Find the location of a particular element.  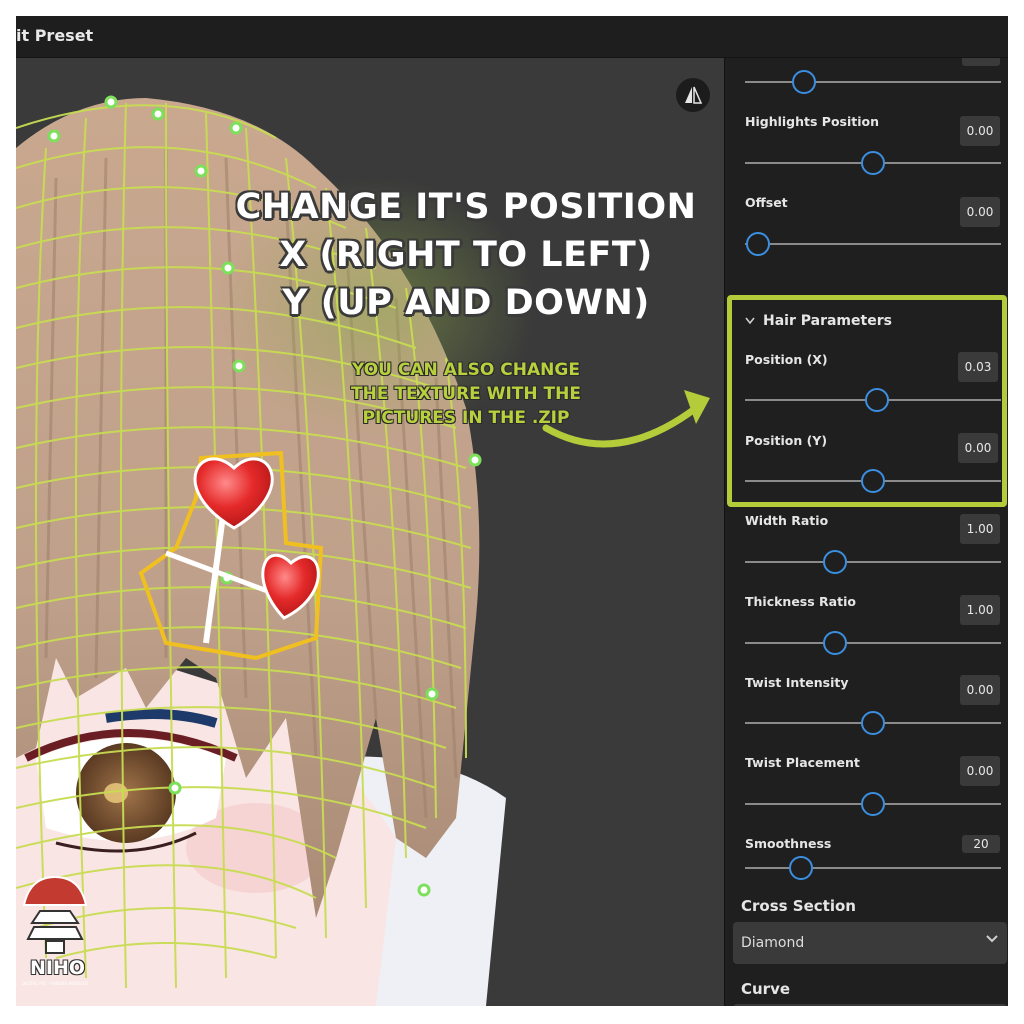

twist-placement-value: 0.00 is located at coordinates (980, 771).